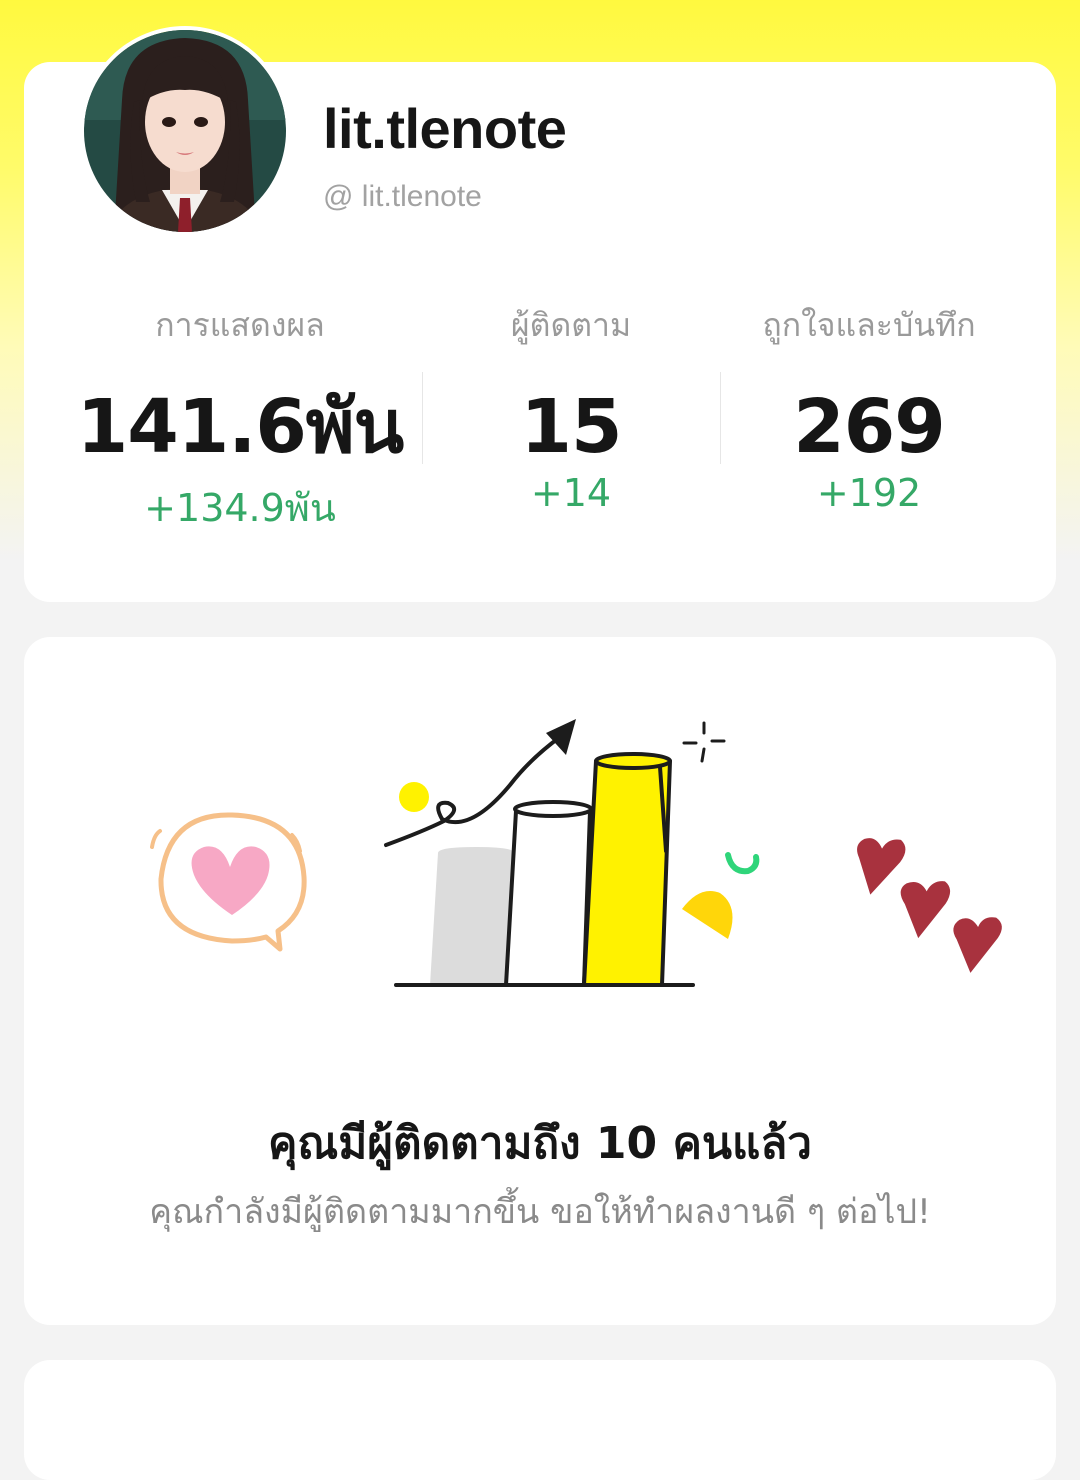  What do you see at coordinates (445, 128) in the screenshot?
I see `username: lit.tlenote` at bounding box center [445, 128].